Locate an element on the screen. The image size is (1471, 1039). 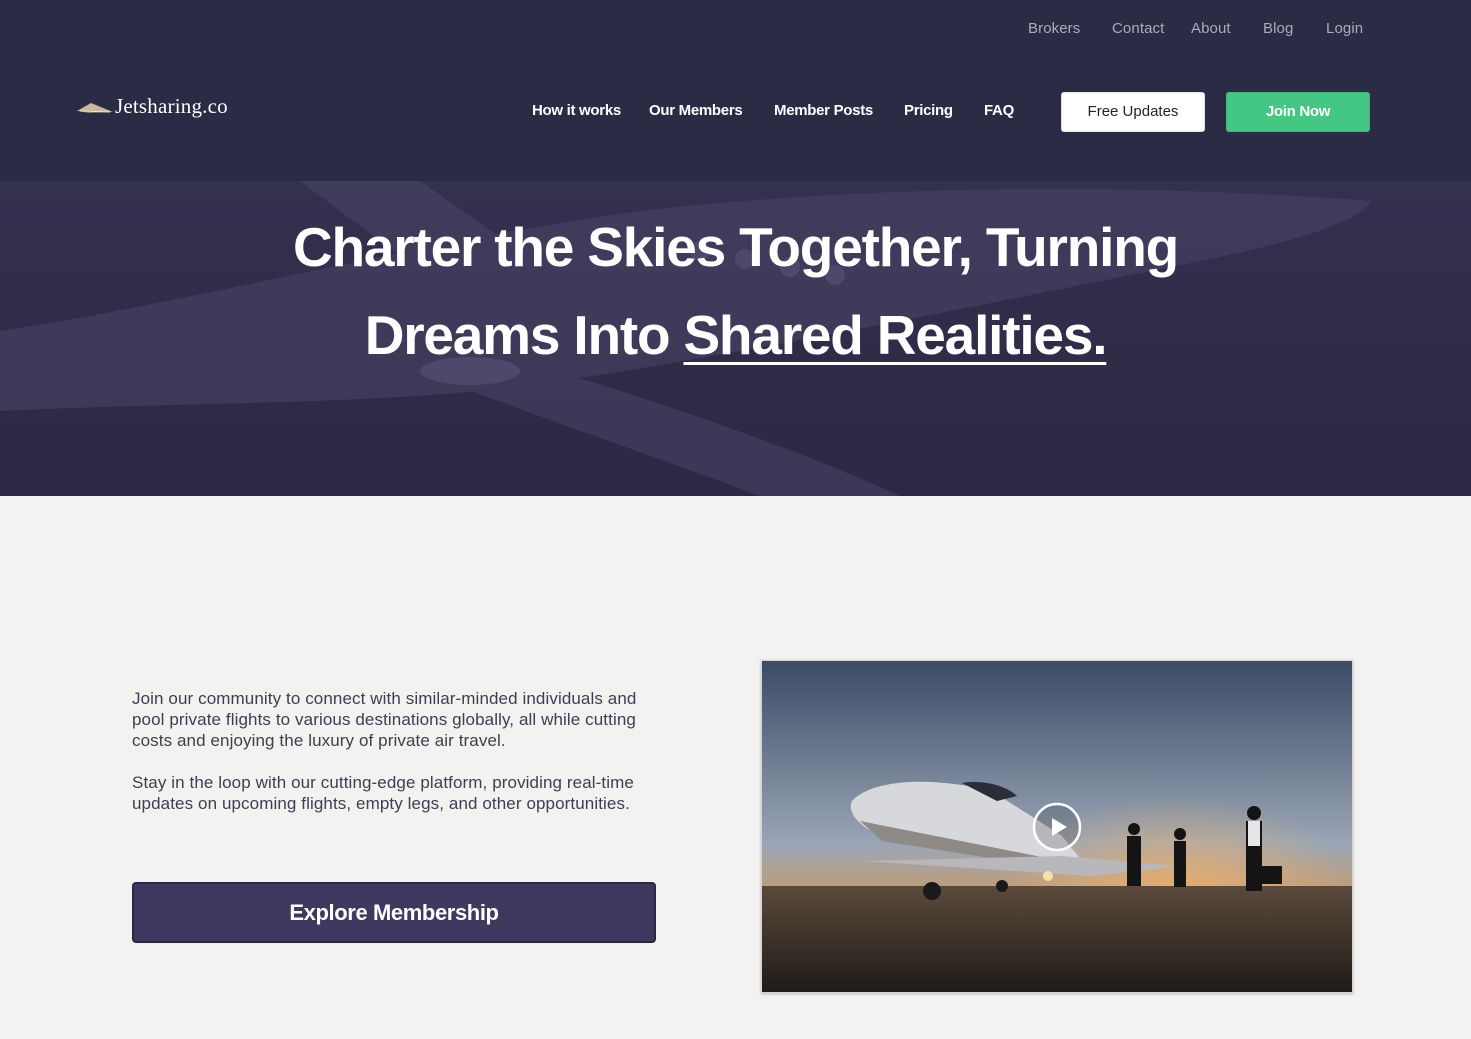
nav-faq: FAQ is located at coordinates (999, 111).